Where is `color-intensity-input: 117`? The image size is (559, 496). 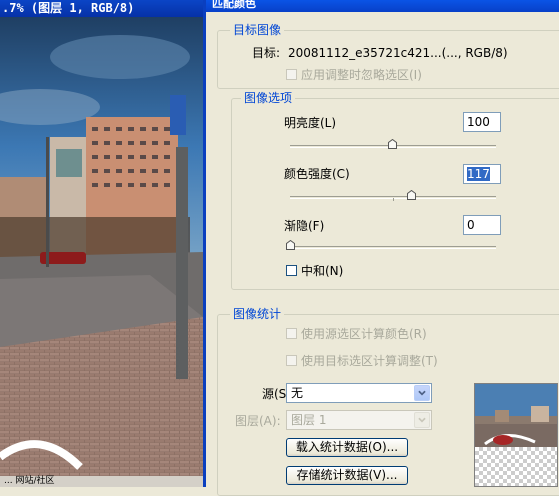
color-intensity-input: 117 is located at coordinates (482, 174).